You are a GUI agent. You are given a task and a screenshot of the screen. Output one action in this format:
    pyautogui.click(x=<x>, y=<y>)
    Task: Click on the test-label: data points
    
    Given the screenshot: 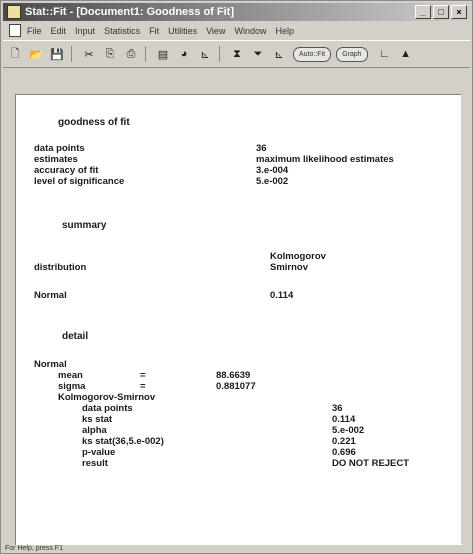 What is the action you would take?
    pyautogui.click(x=107, y=408)
    